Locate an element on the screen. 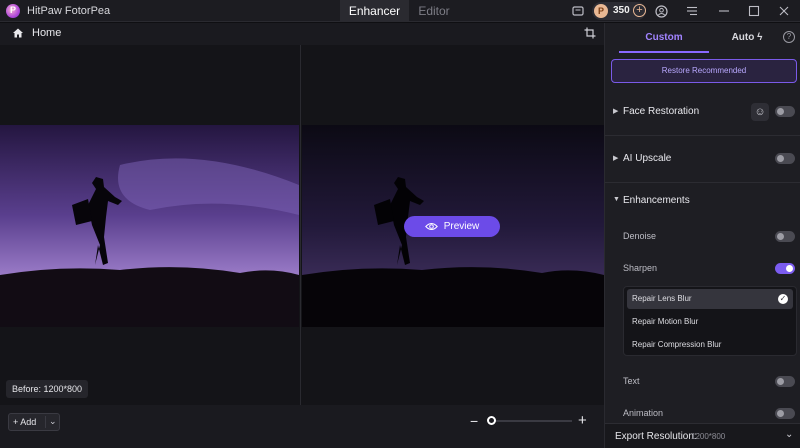 This screenshot has height=448, width=800. coin-icon: P is located at coordinates (601, 11).